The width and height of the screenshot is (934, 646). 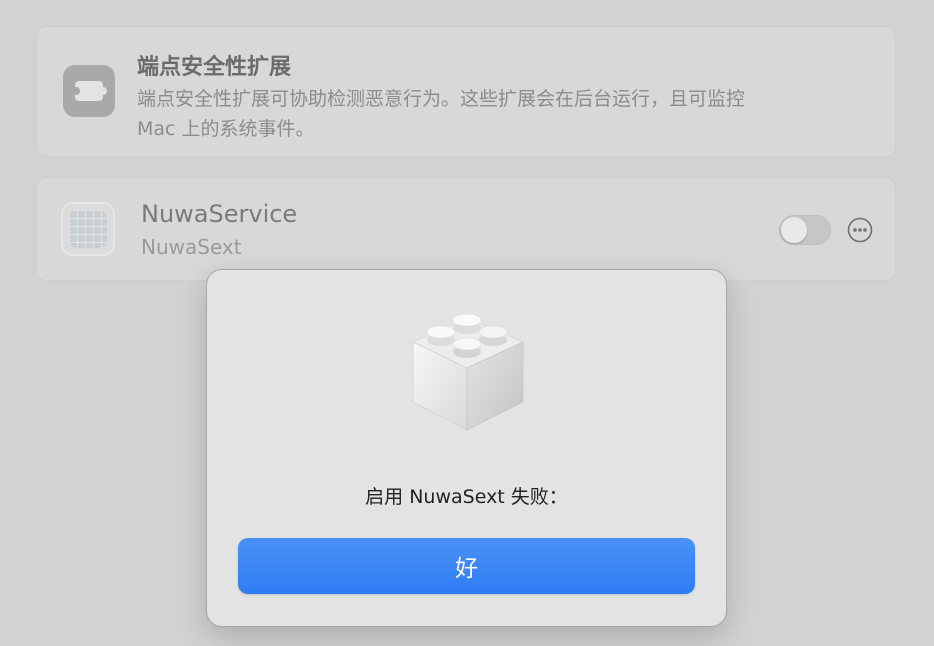 I want to click on extension-identifier: NuwaSext, so click(x=191, y=247).